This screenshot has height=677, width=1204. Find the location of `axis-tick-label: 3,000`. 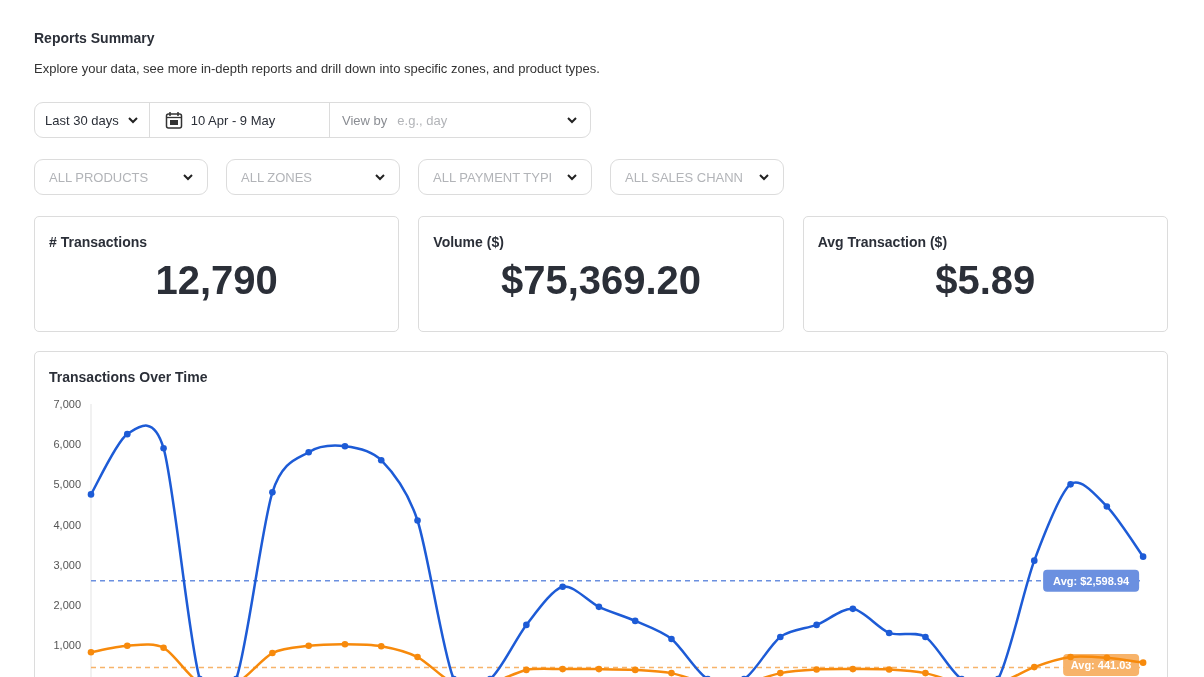

axis-tick-label: 3,000 is located at coordinates (67, 564).